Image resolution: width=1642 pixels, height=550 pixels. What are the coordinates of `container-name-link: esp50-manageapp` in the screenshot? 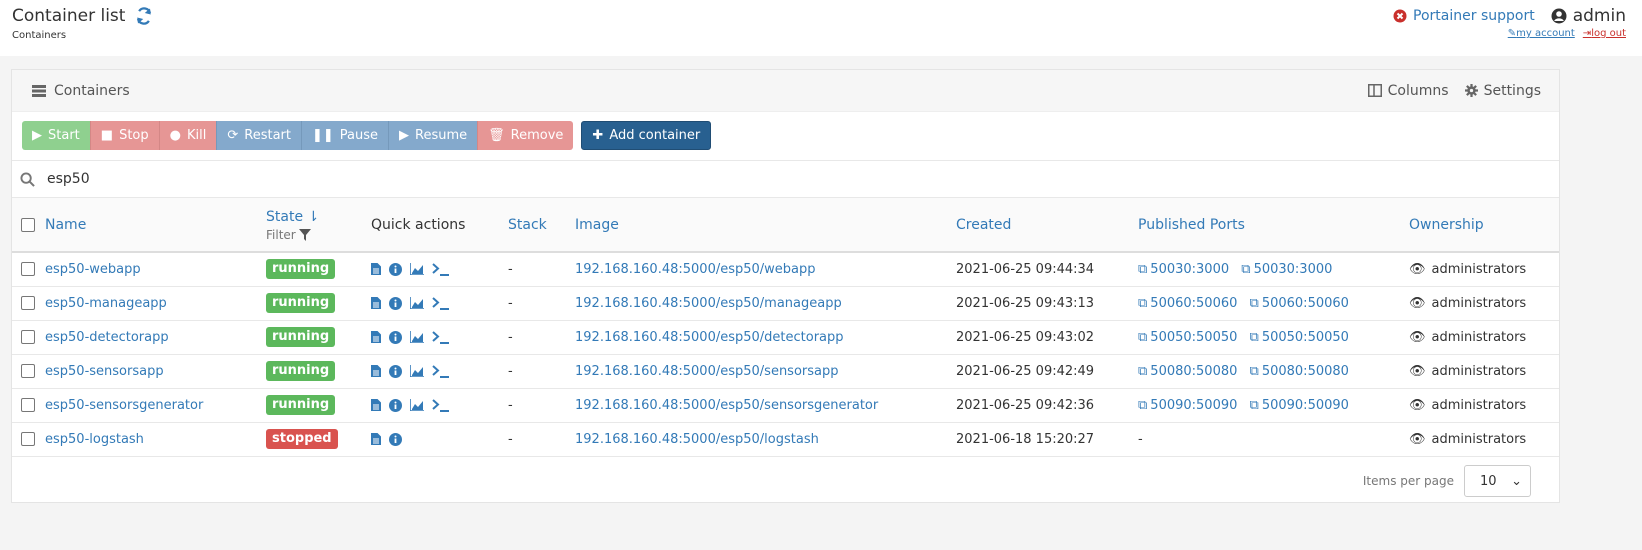 It's located at (106, 303).